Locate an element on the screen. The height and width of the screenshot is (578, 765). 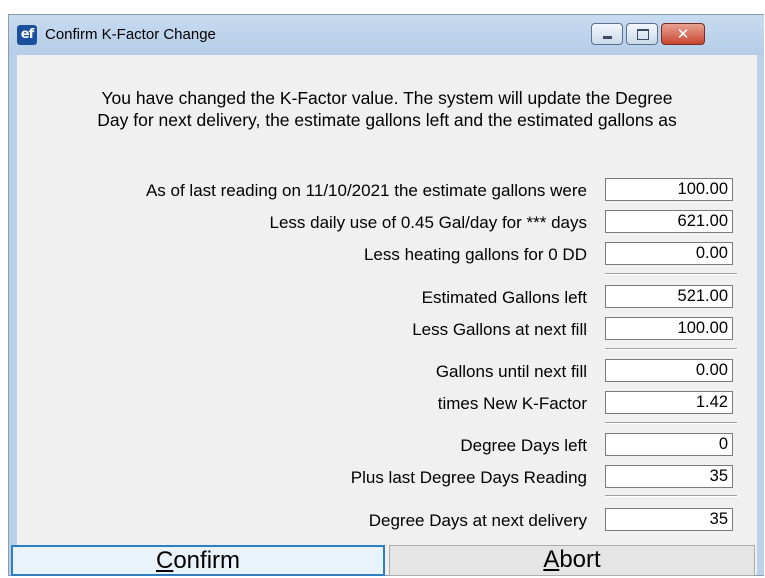
label-last-degree-days-reading: Plus last Degree Days Reading is located at coordinates (468, 477).